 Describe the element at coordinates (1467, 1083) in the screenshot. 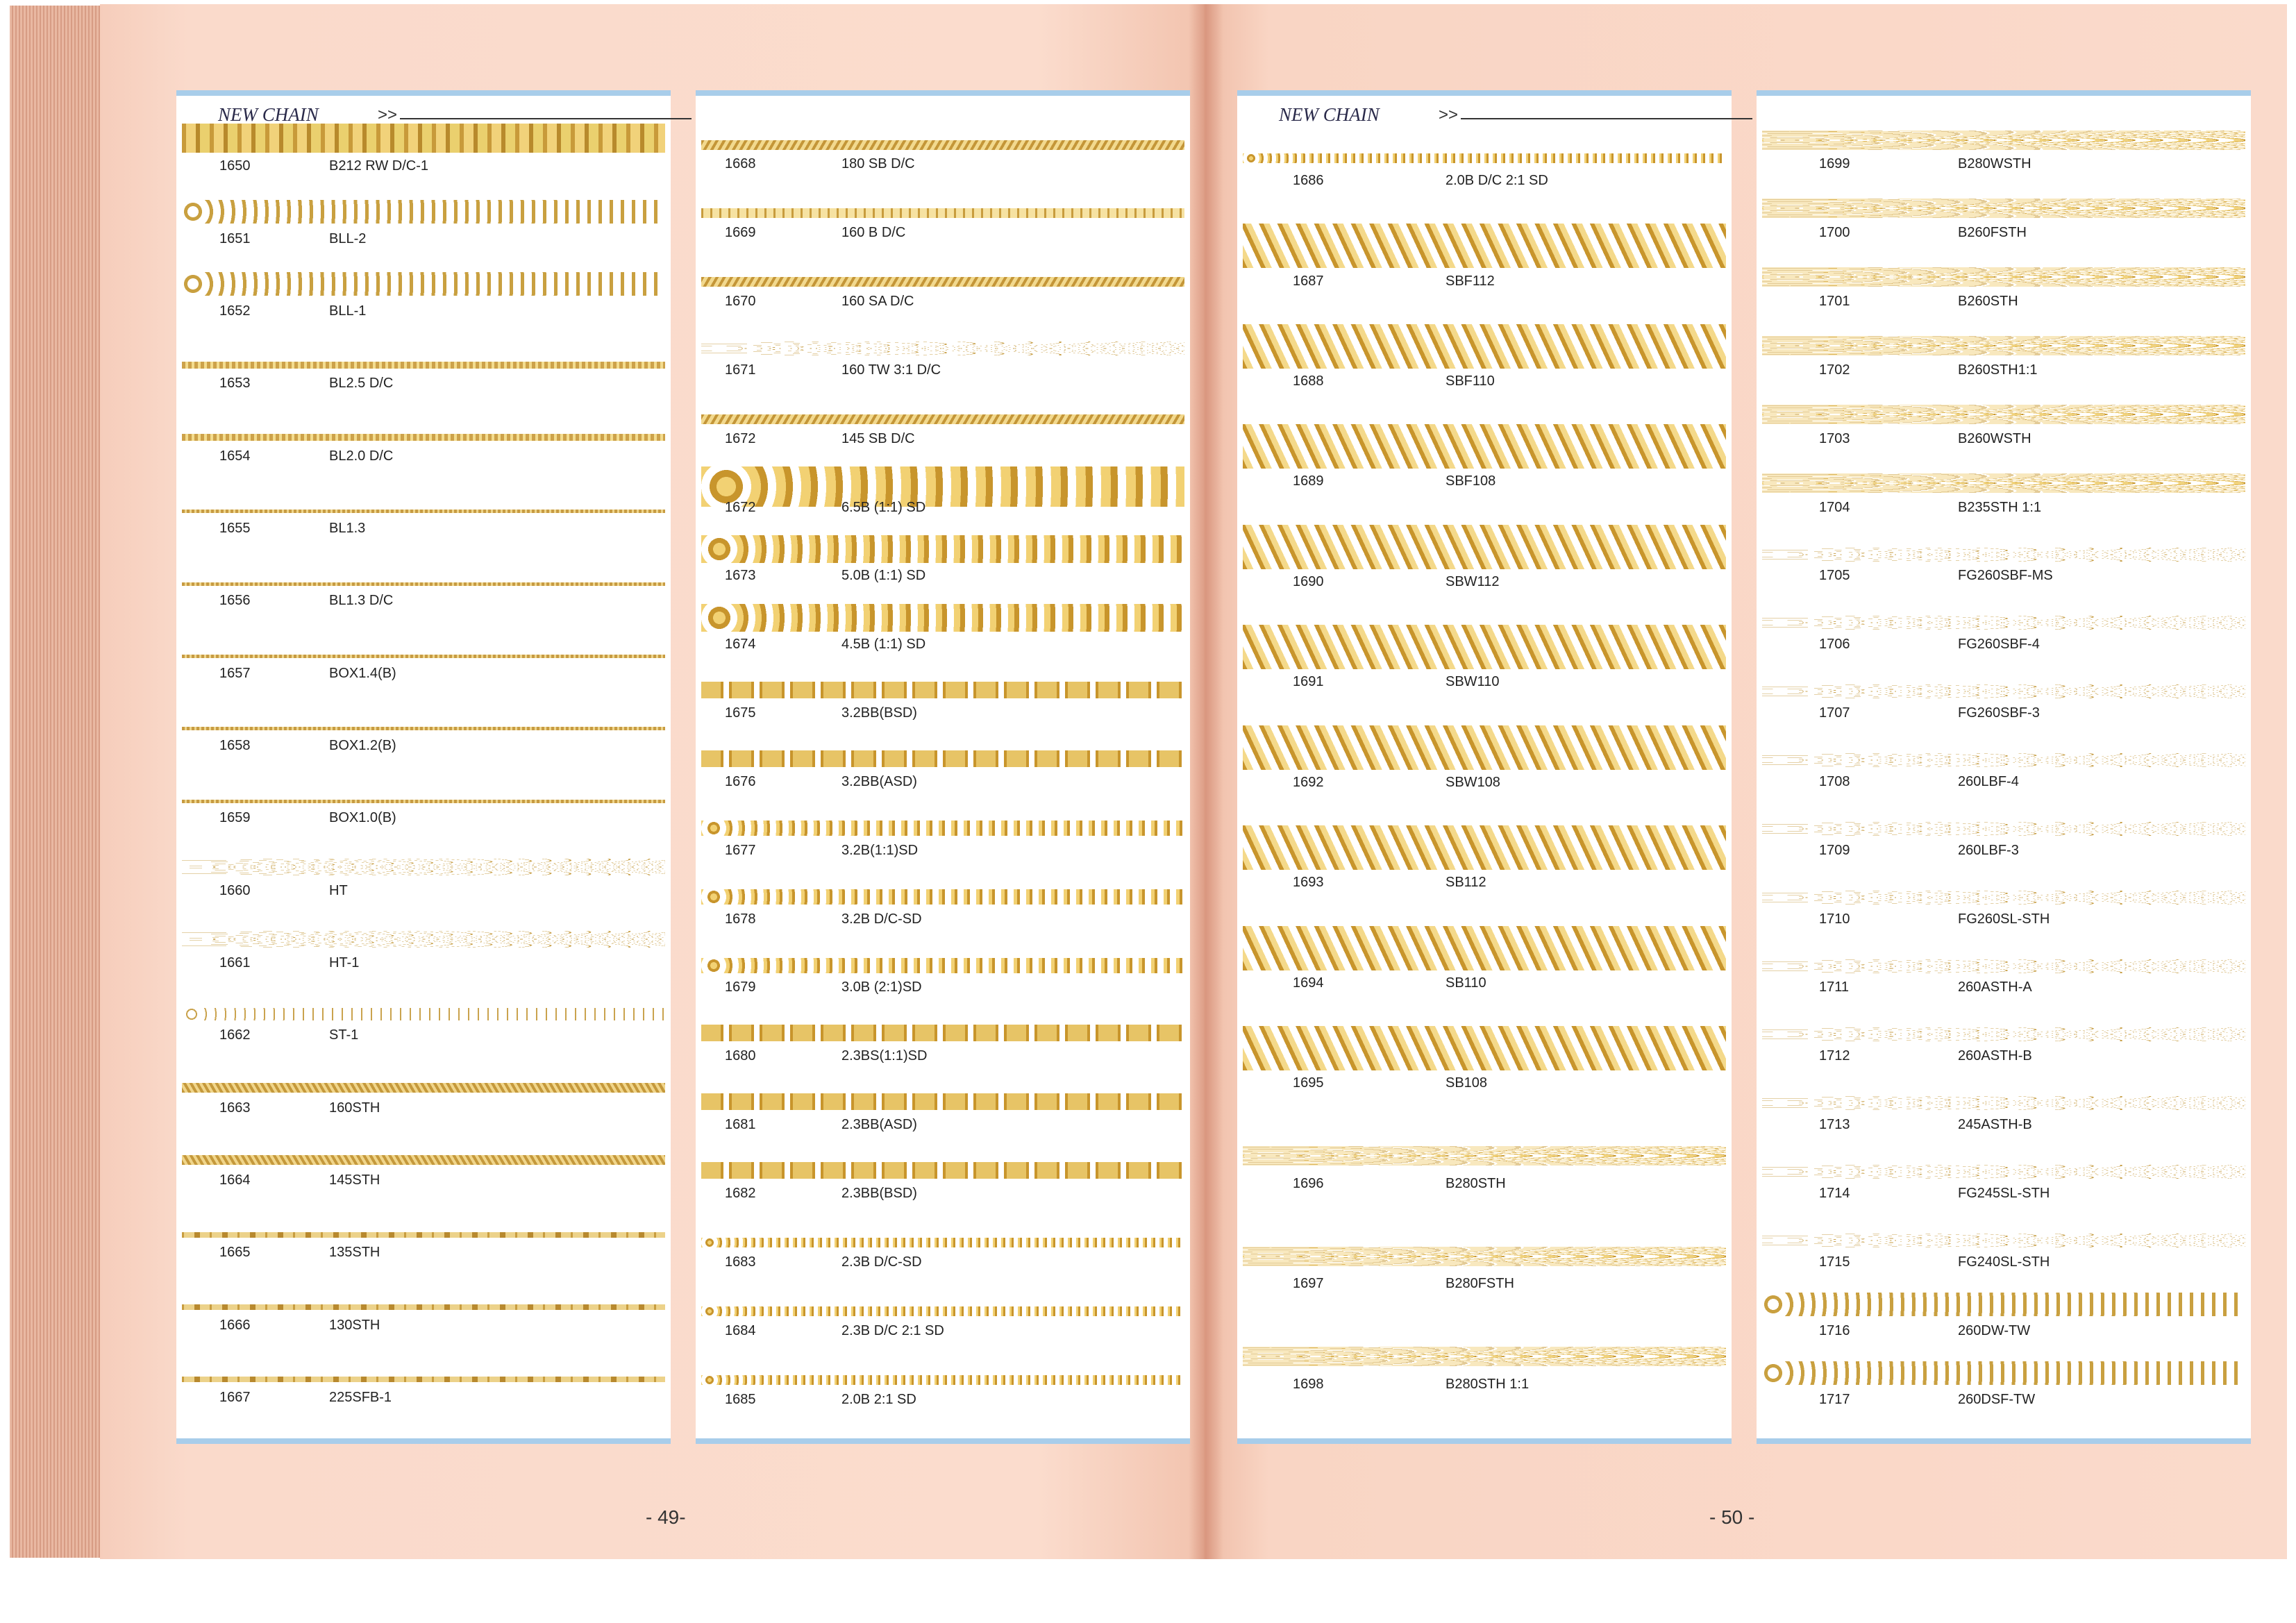

I see `item-name: SB108` at that location.